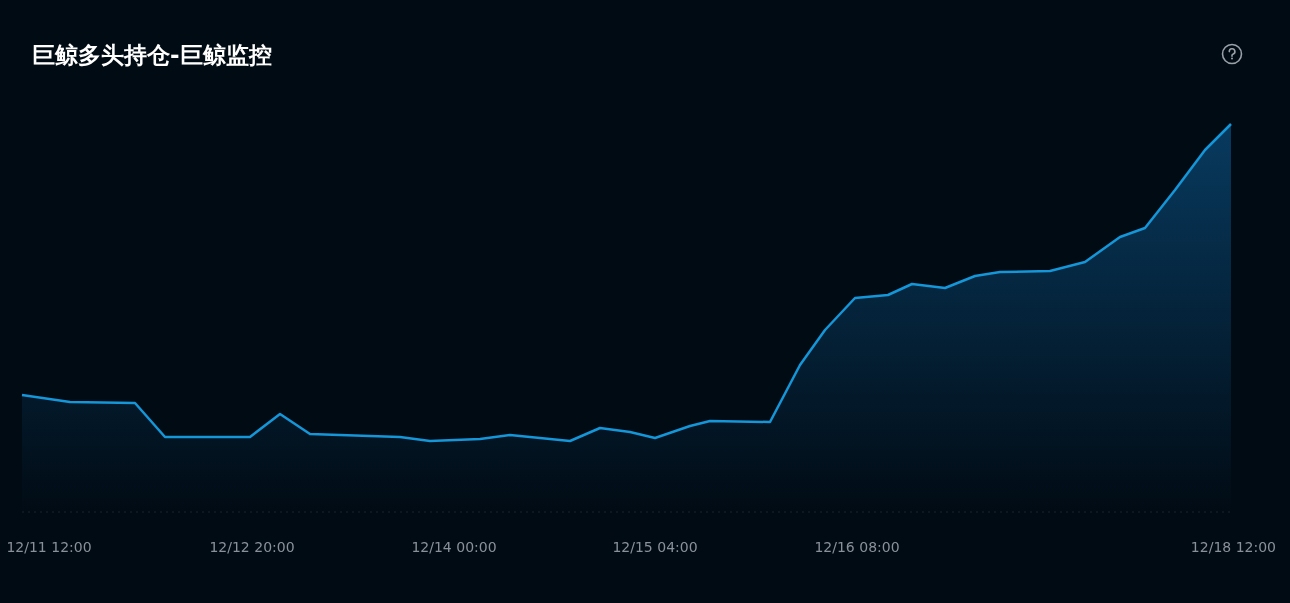 Image resolution: width=1290 pixels, height=603 pixels. Describe the element at coordinates (1233, 547) in the screenshot. I see `axis-label: 12/18 12:00` at that location.